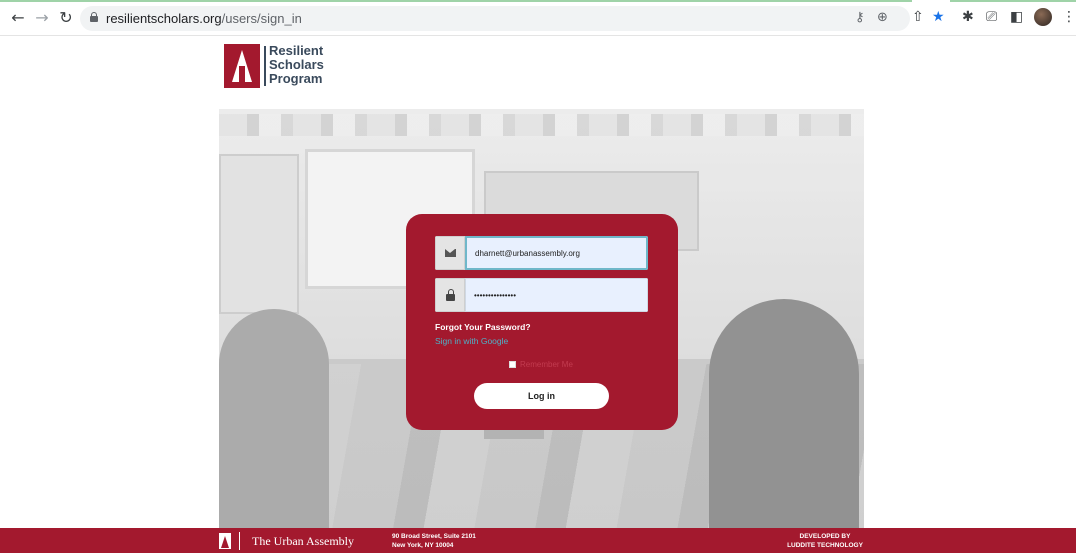  What do you see at coordinates (882, 17) in the screenshot?
I see `zoom-icon: ⊕` at bounding box center [882, 17].